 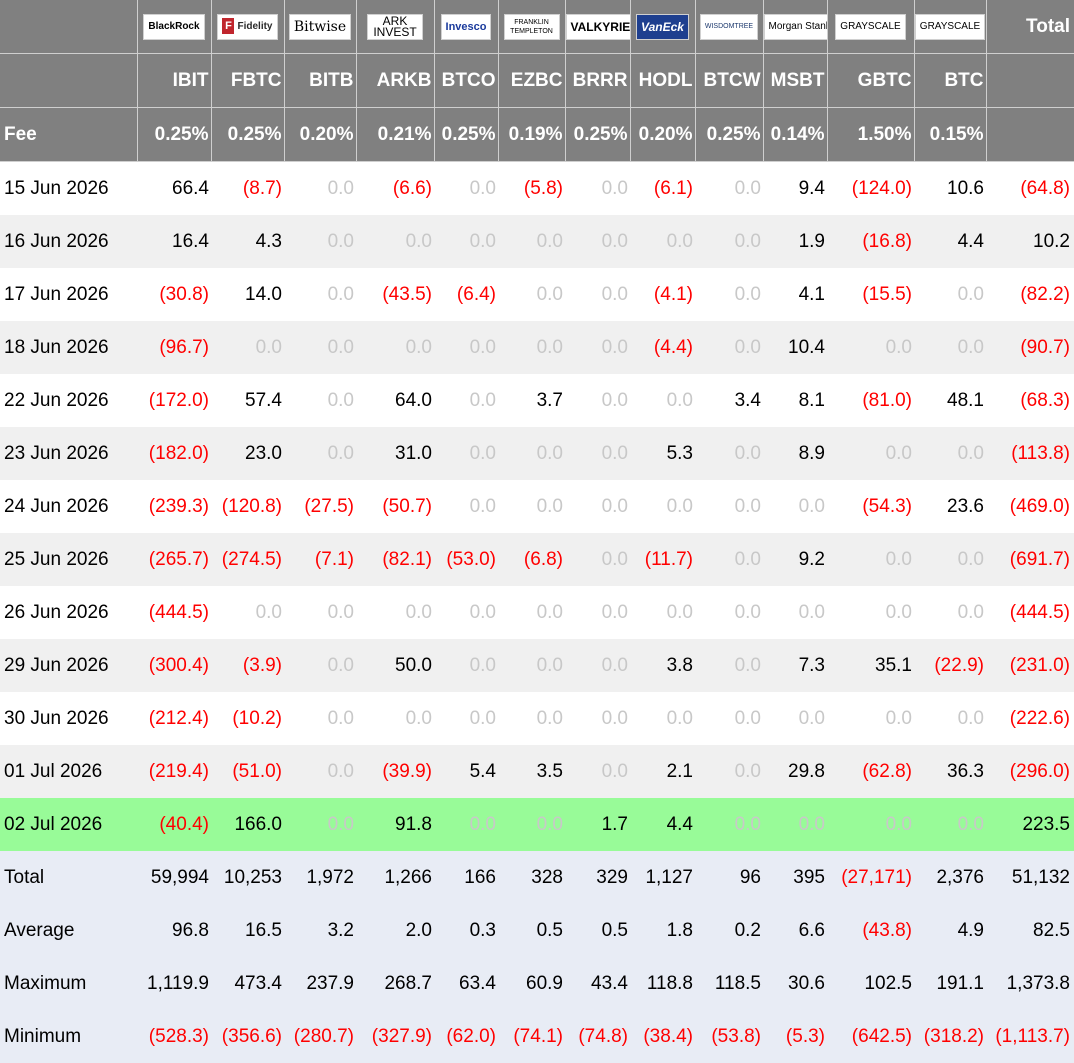 I want to click on flow-cell: 6.6, so click(x=795, y=930).